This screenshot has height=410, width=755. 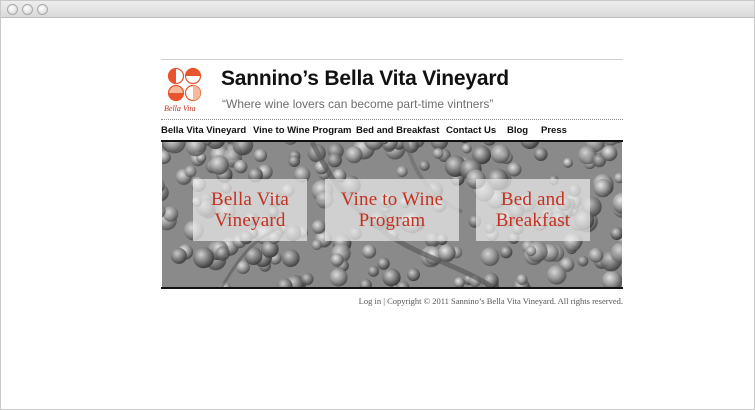 What do you see at coordinates (180, 108) in the screenshot?
I see `logo-script-text: Bella Vita` at bounding box center [180, 108].